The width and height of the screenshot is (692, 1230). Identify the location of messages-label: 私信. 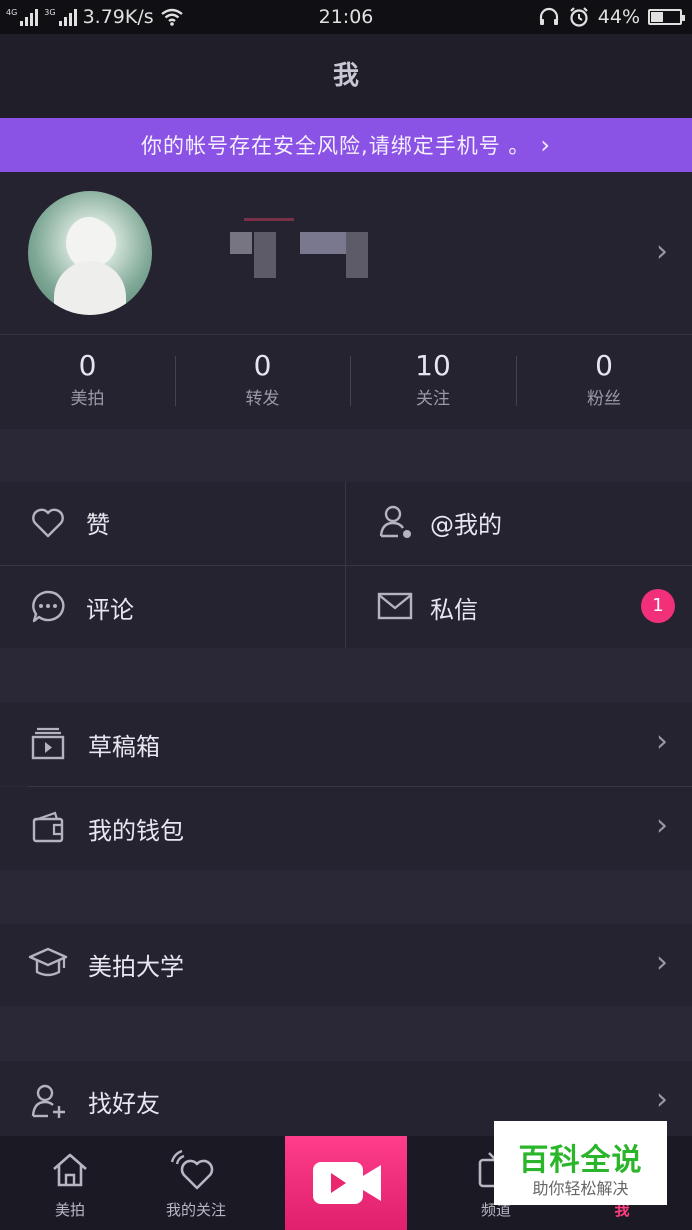
(454, 610).